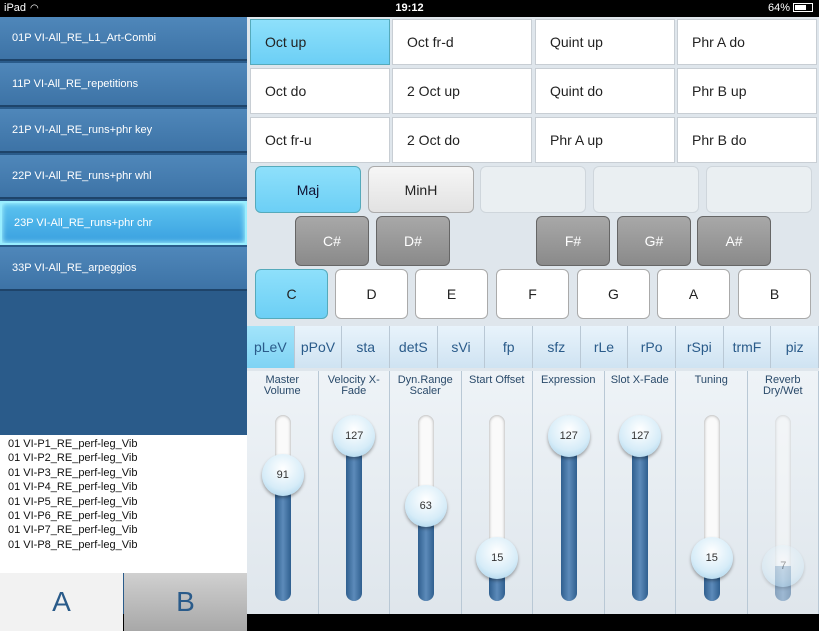  I want to click on fader-label: Expression, so click(568, 380).